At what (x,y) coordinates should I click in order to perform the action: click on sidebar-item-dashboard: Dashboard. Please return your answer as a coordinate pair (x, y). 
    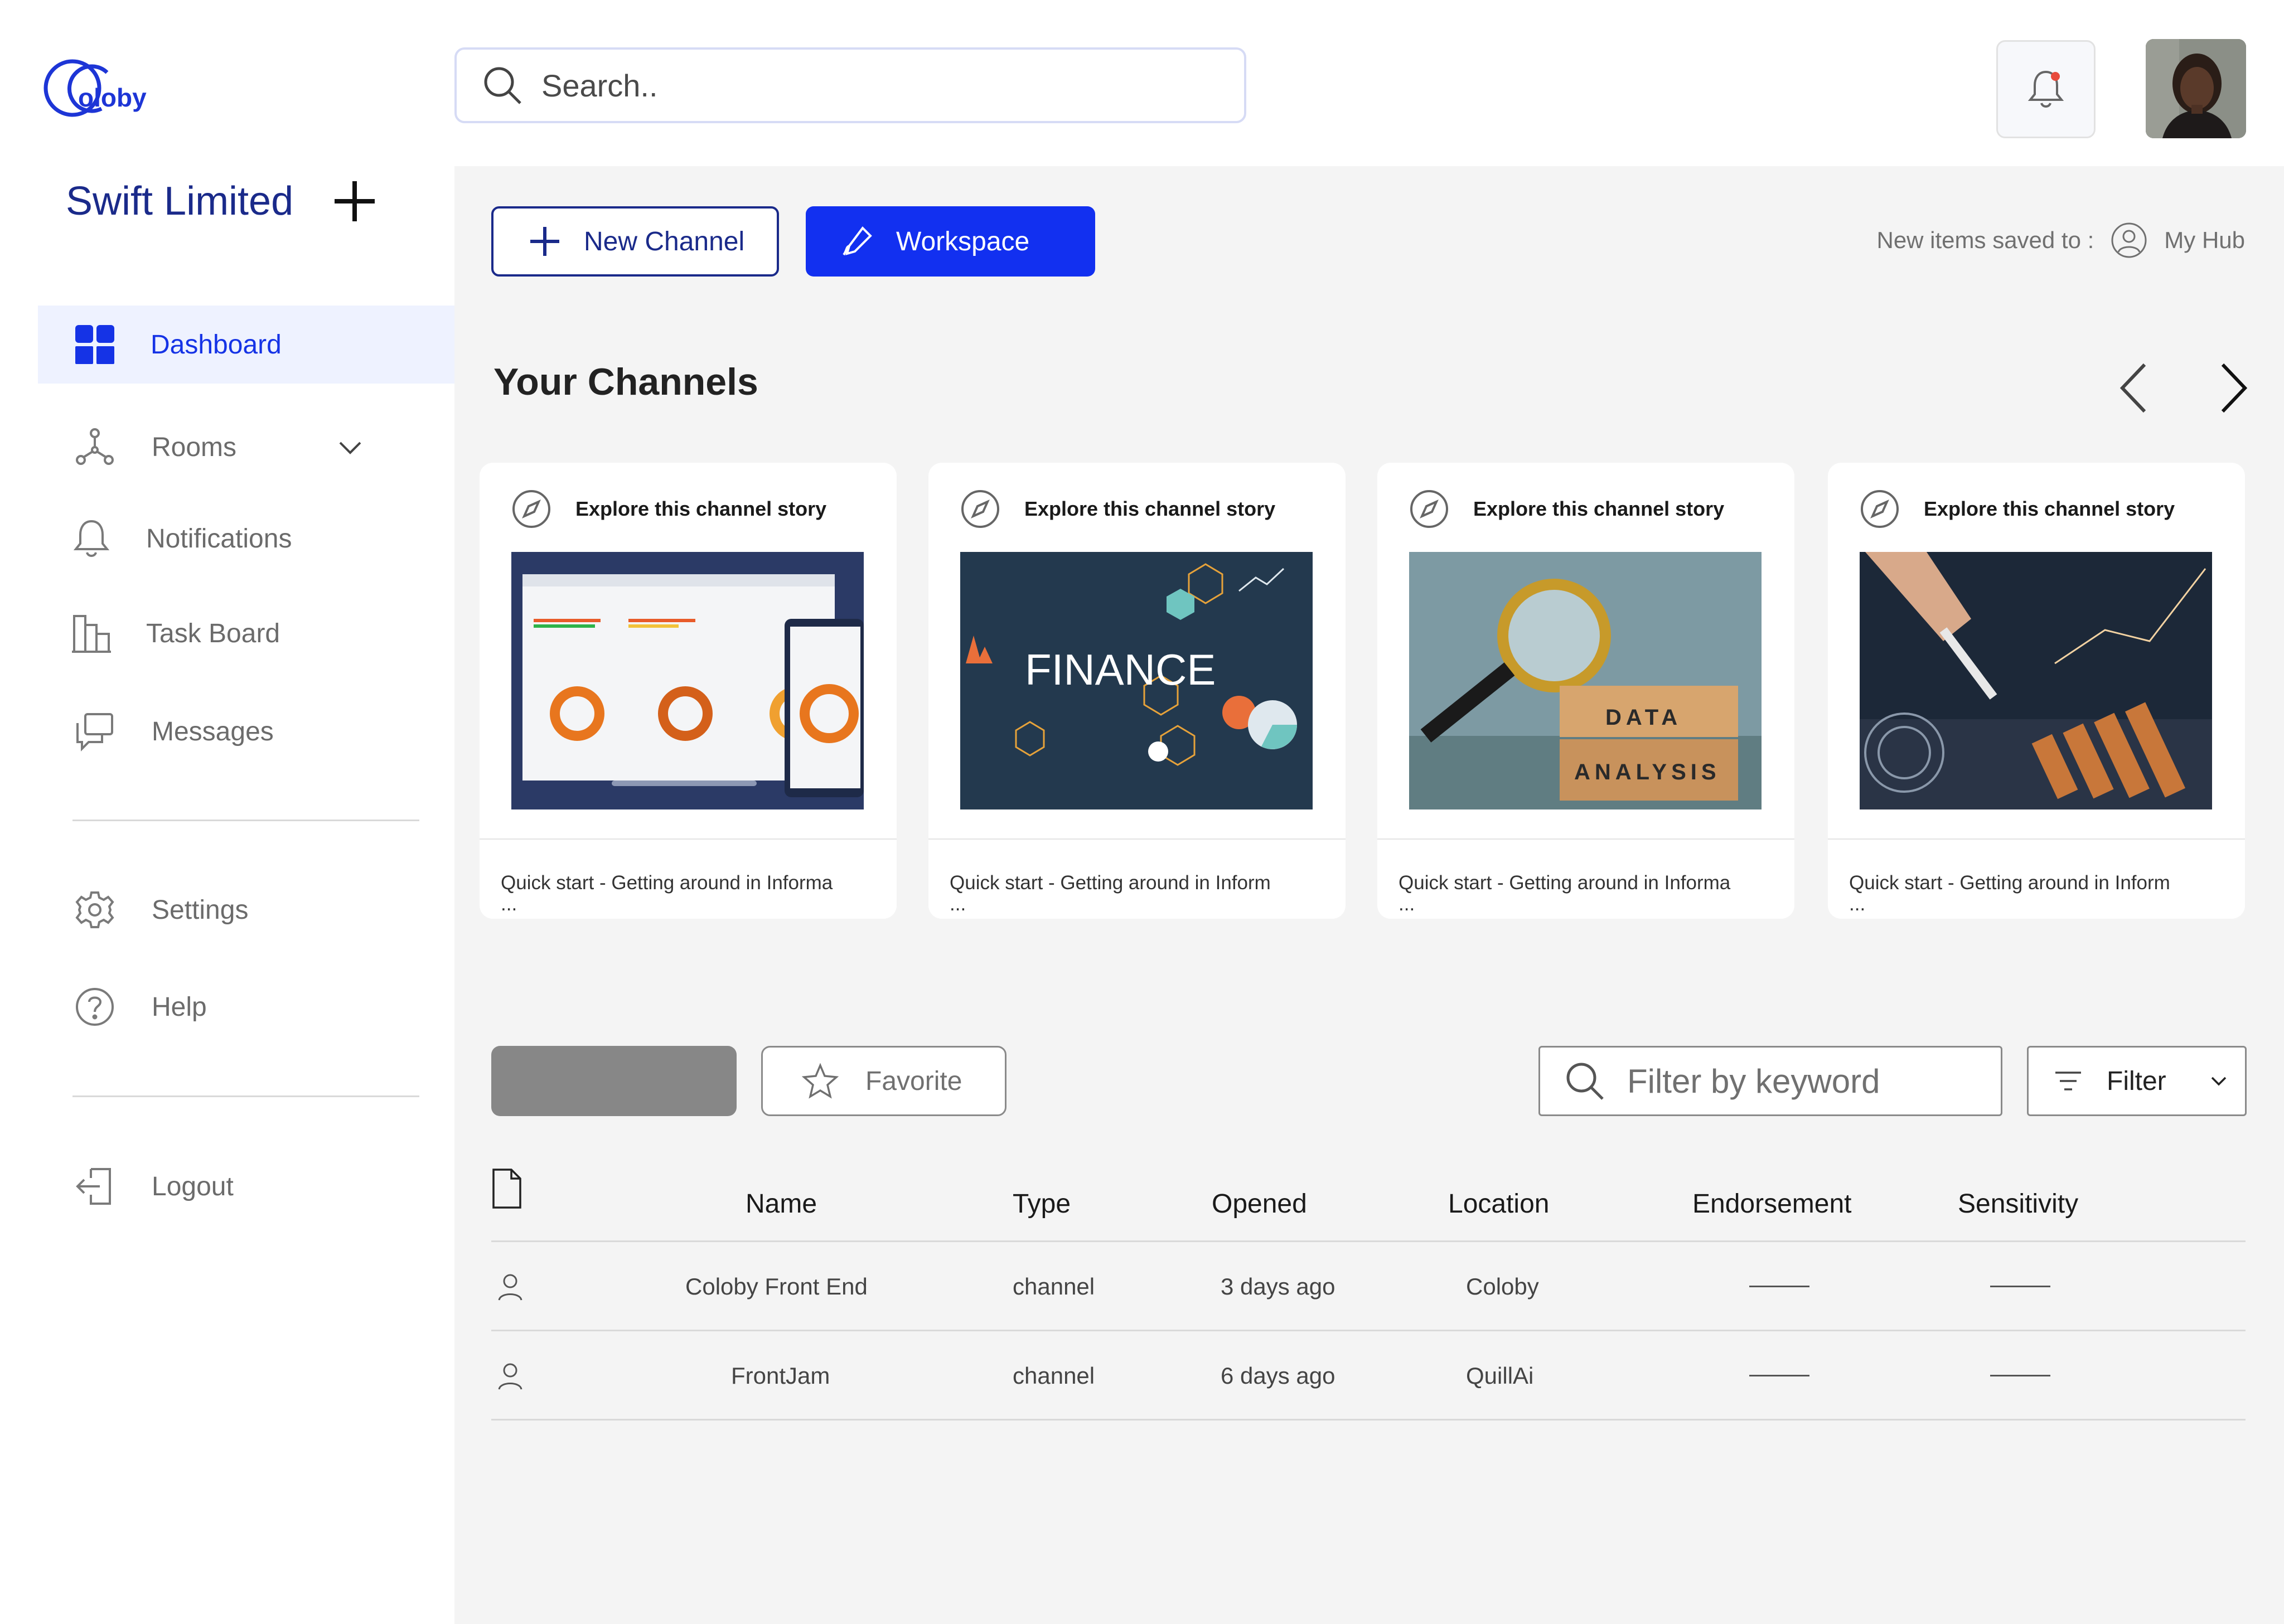
    Looking at the image, I should click on (246, 345).